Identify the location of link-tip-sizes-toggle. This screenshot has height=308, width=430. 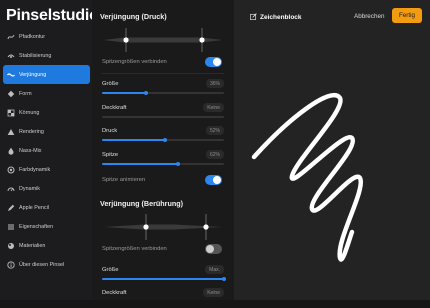
(213, 62).